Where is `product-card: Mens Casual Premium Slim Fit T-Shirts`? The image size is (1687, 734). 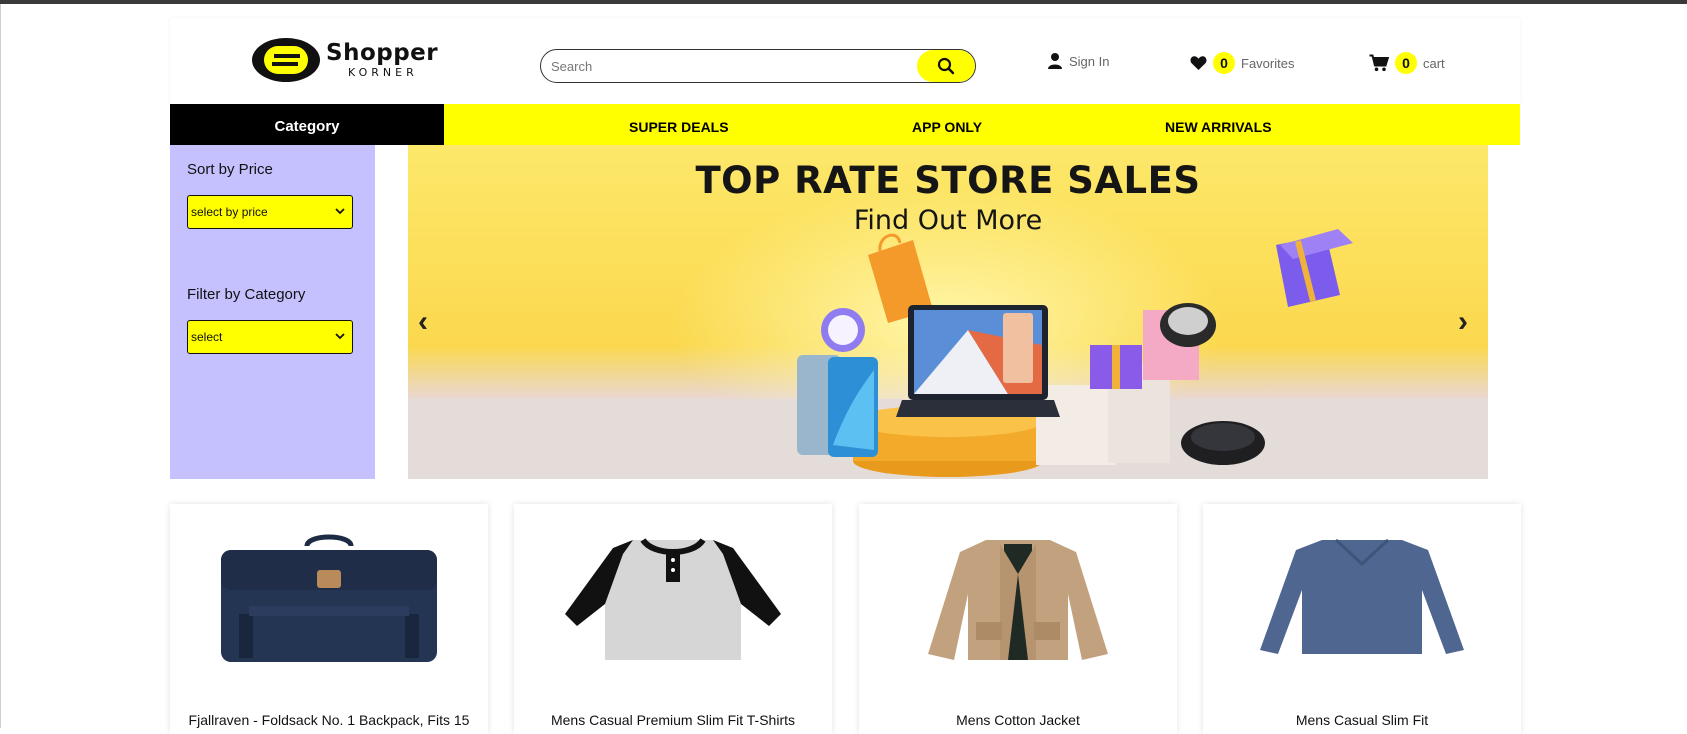
product-card: Mens Casual Premium Slim Fit T-Shirts is located at coordinates (673, 619).